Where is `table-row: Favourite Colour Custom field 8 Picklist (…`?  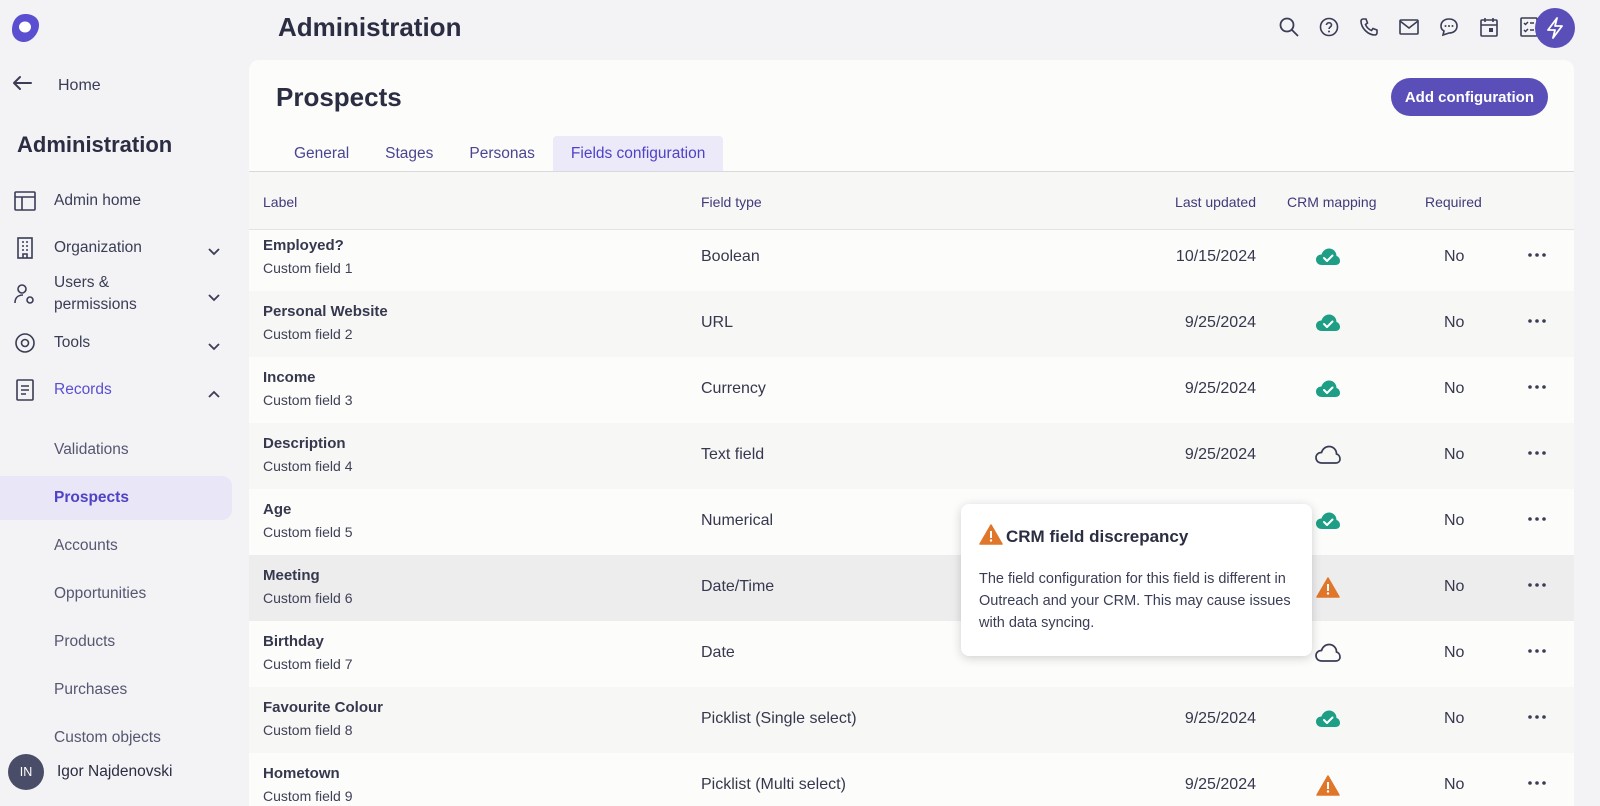
table-row: Favourite Colour Custom field 8 Picklist (… is located at coordinates (911, 720).